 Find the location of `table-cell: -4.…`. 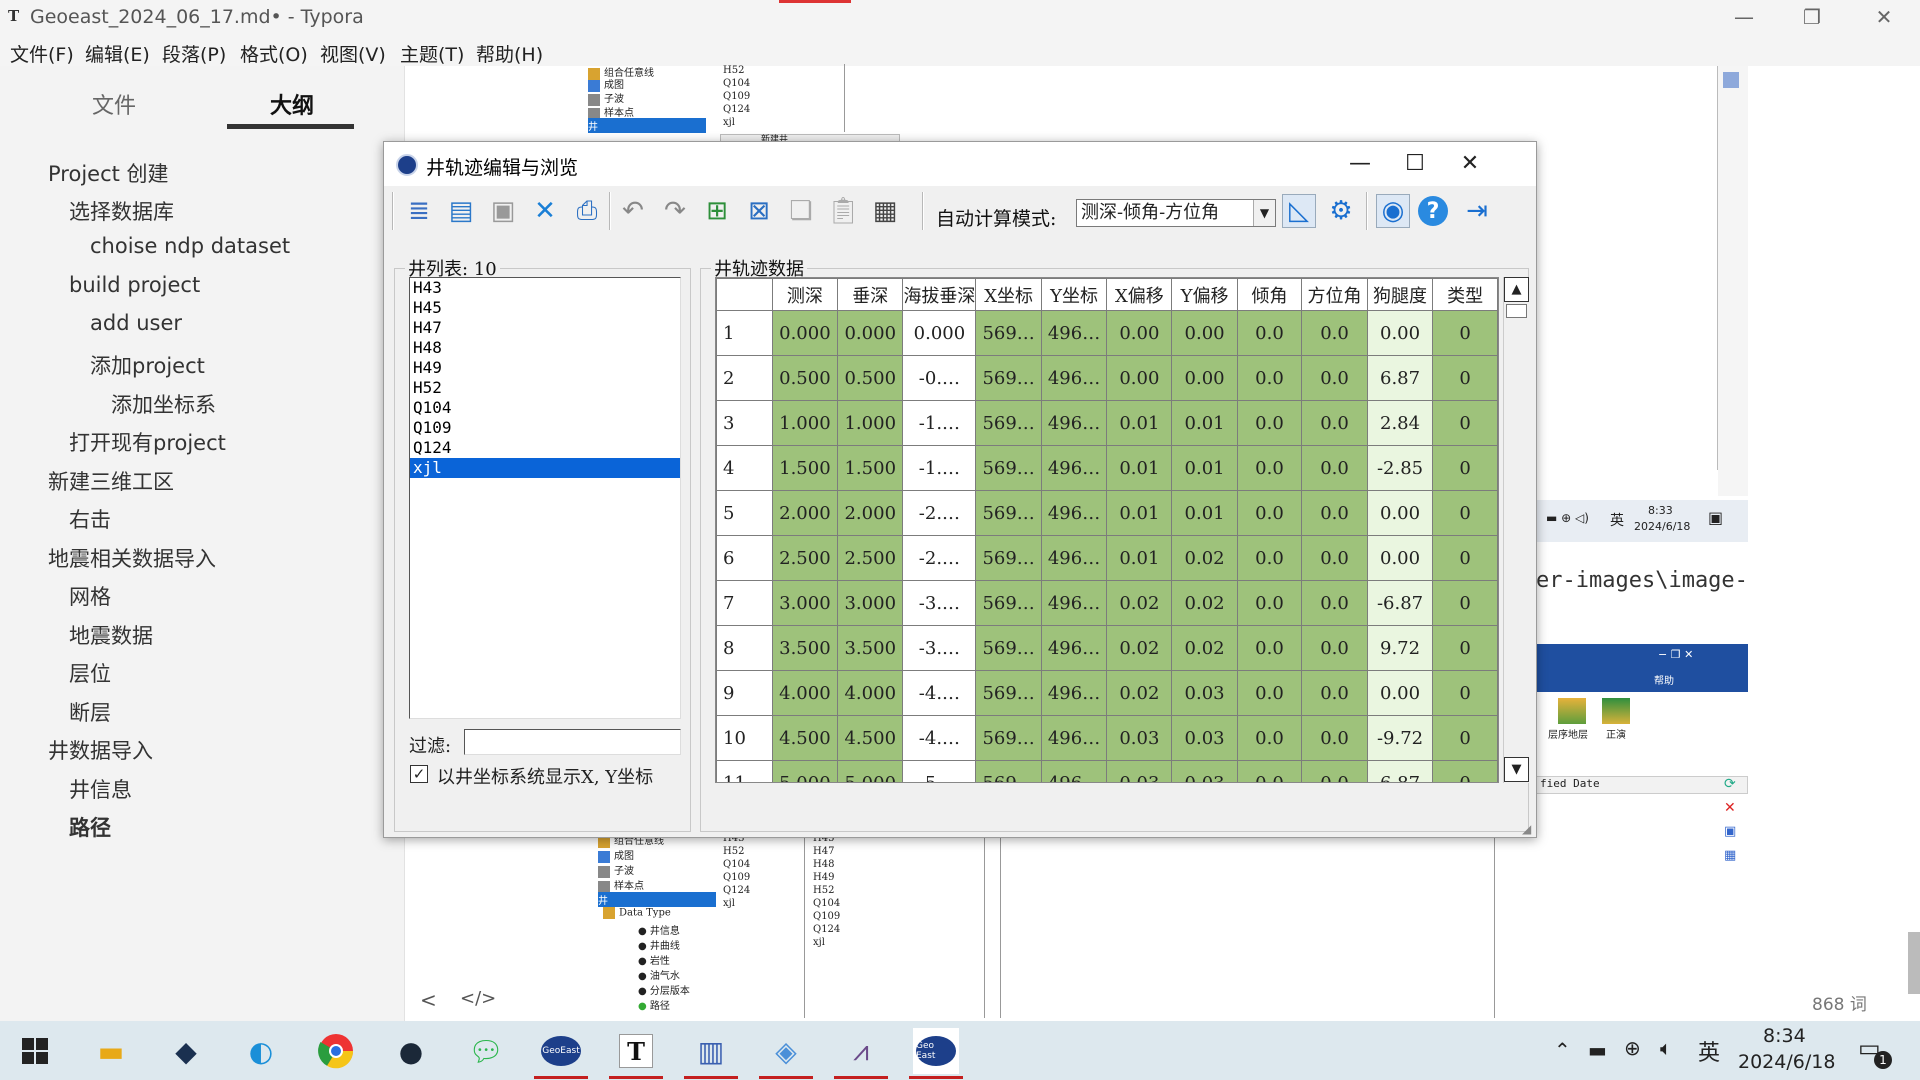

table-cell: -4.… is located at coordinates (939, 738).